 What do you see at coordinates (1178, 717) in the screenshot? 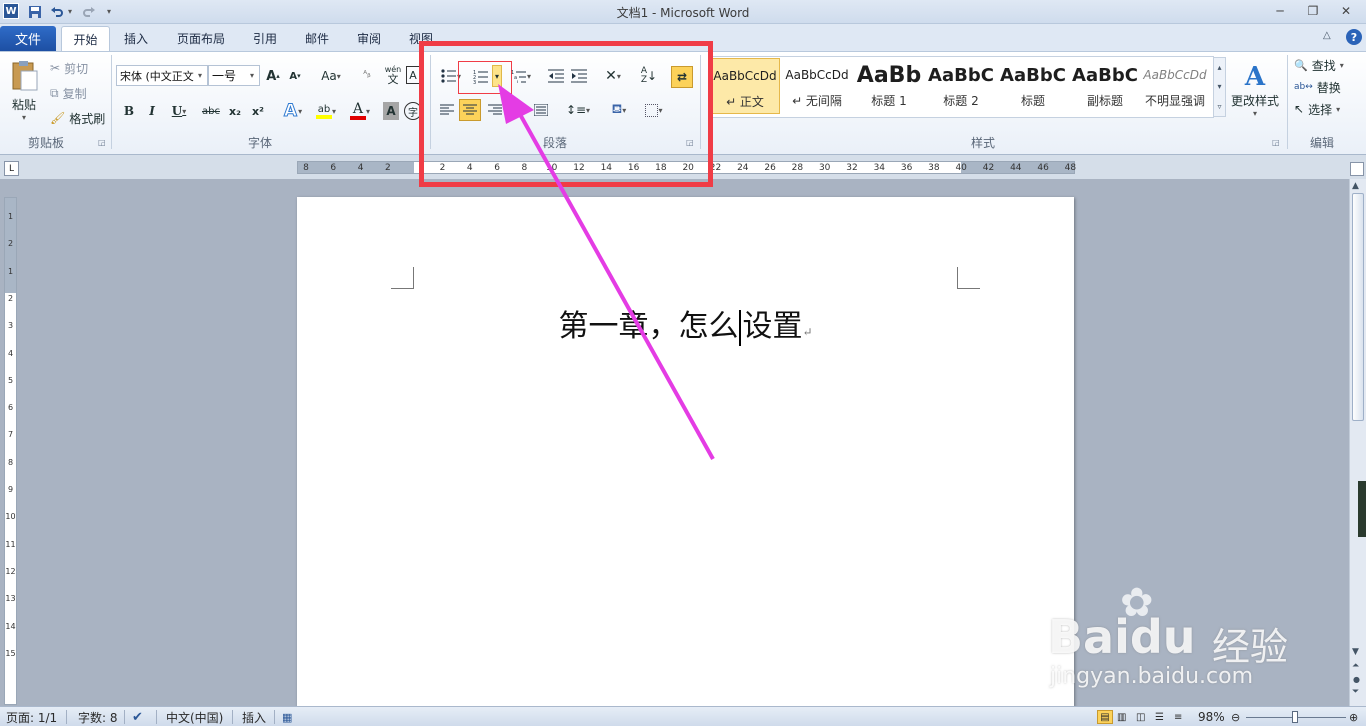
I see `draft-view-icon: ≡` at bounding box center [1178, 717].